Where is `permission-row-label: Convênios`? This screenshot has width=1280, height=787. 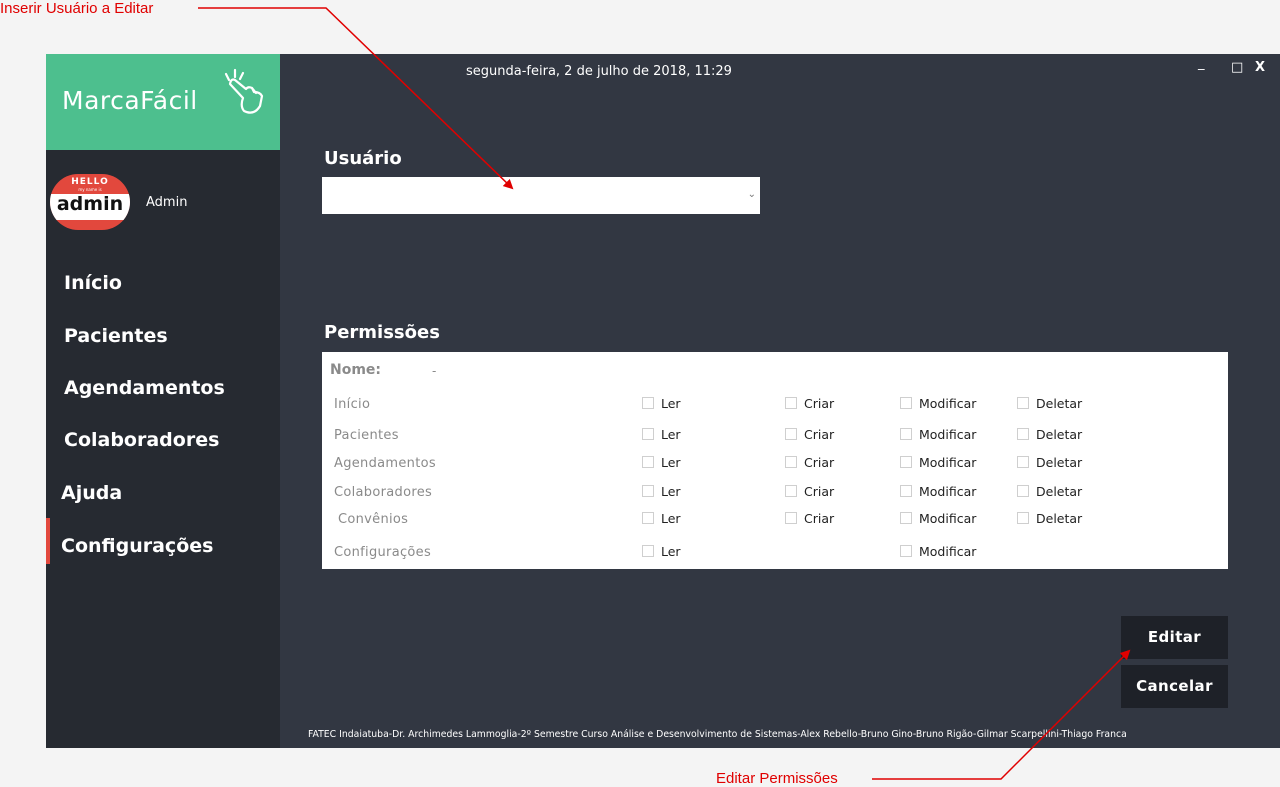
permission-row-label: Convênios is located at coordinates (373, 519).